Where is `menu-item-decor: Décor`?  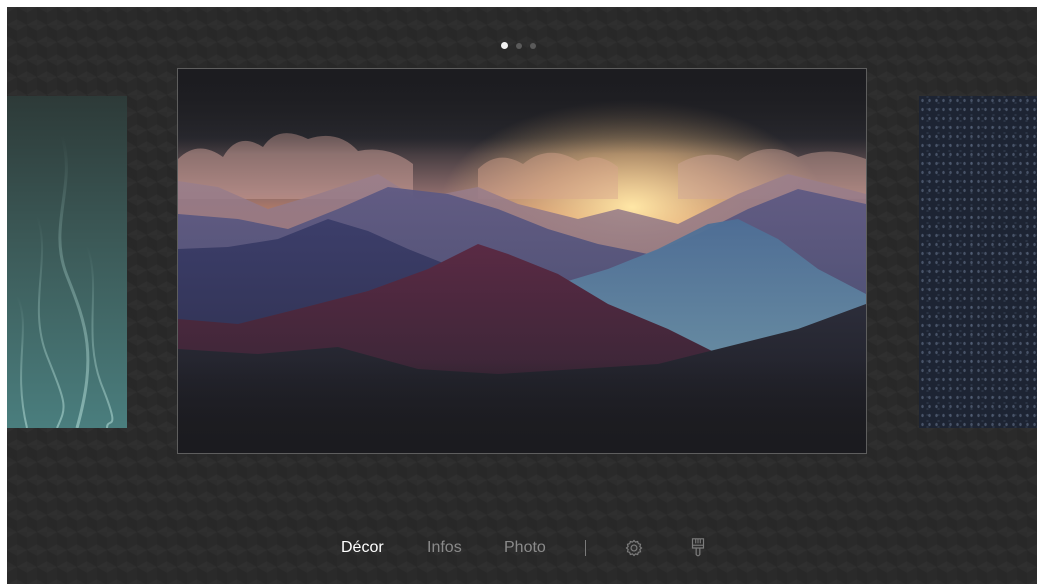
menu-item-decor: Décor is located at coordinates (362, 548).